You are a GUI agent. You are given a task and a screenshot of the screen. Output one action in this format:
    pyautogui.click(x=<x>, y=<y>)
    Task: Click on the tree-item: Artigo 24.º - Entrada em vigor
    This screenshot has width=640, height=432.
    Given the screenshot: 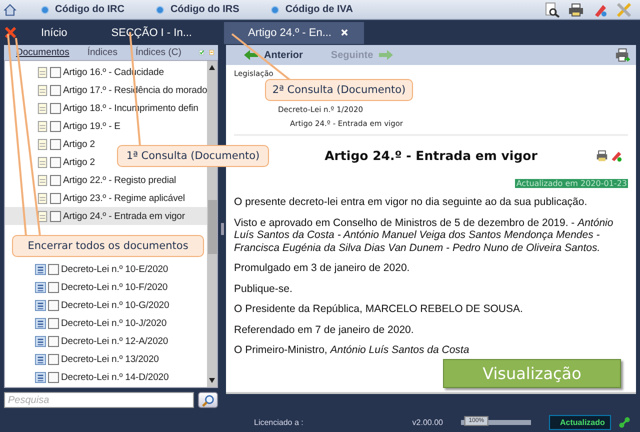 What is the action you would take?
    pyautogui.click(x=106, y=216)
    